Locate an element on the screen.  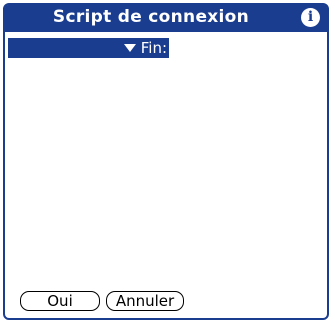
command-dropdown: Fin: is located at coordinates (145, 48).